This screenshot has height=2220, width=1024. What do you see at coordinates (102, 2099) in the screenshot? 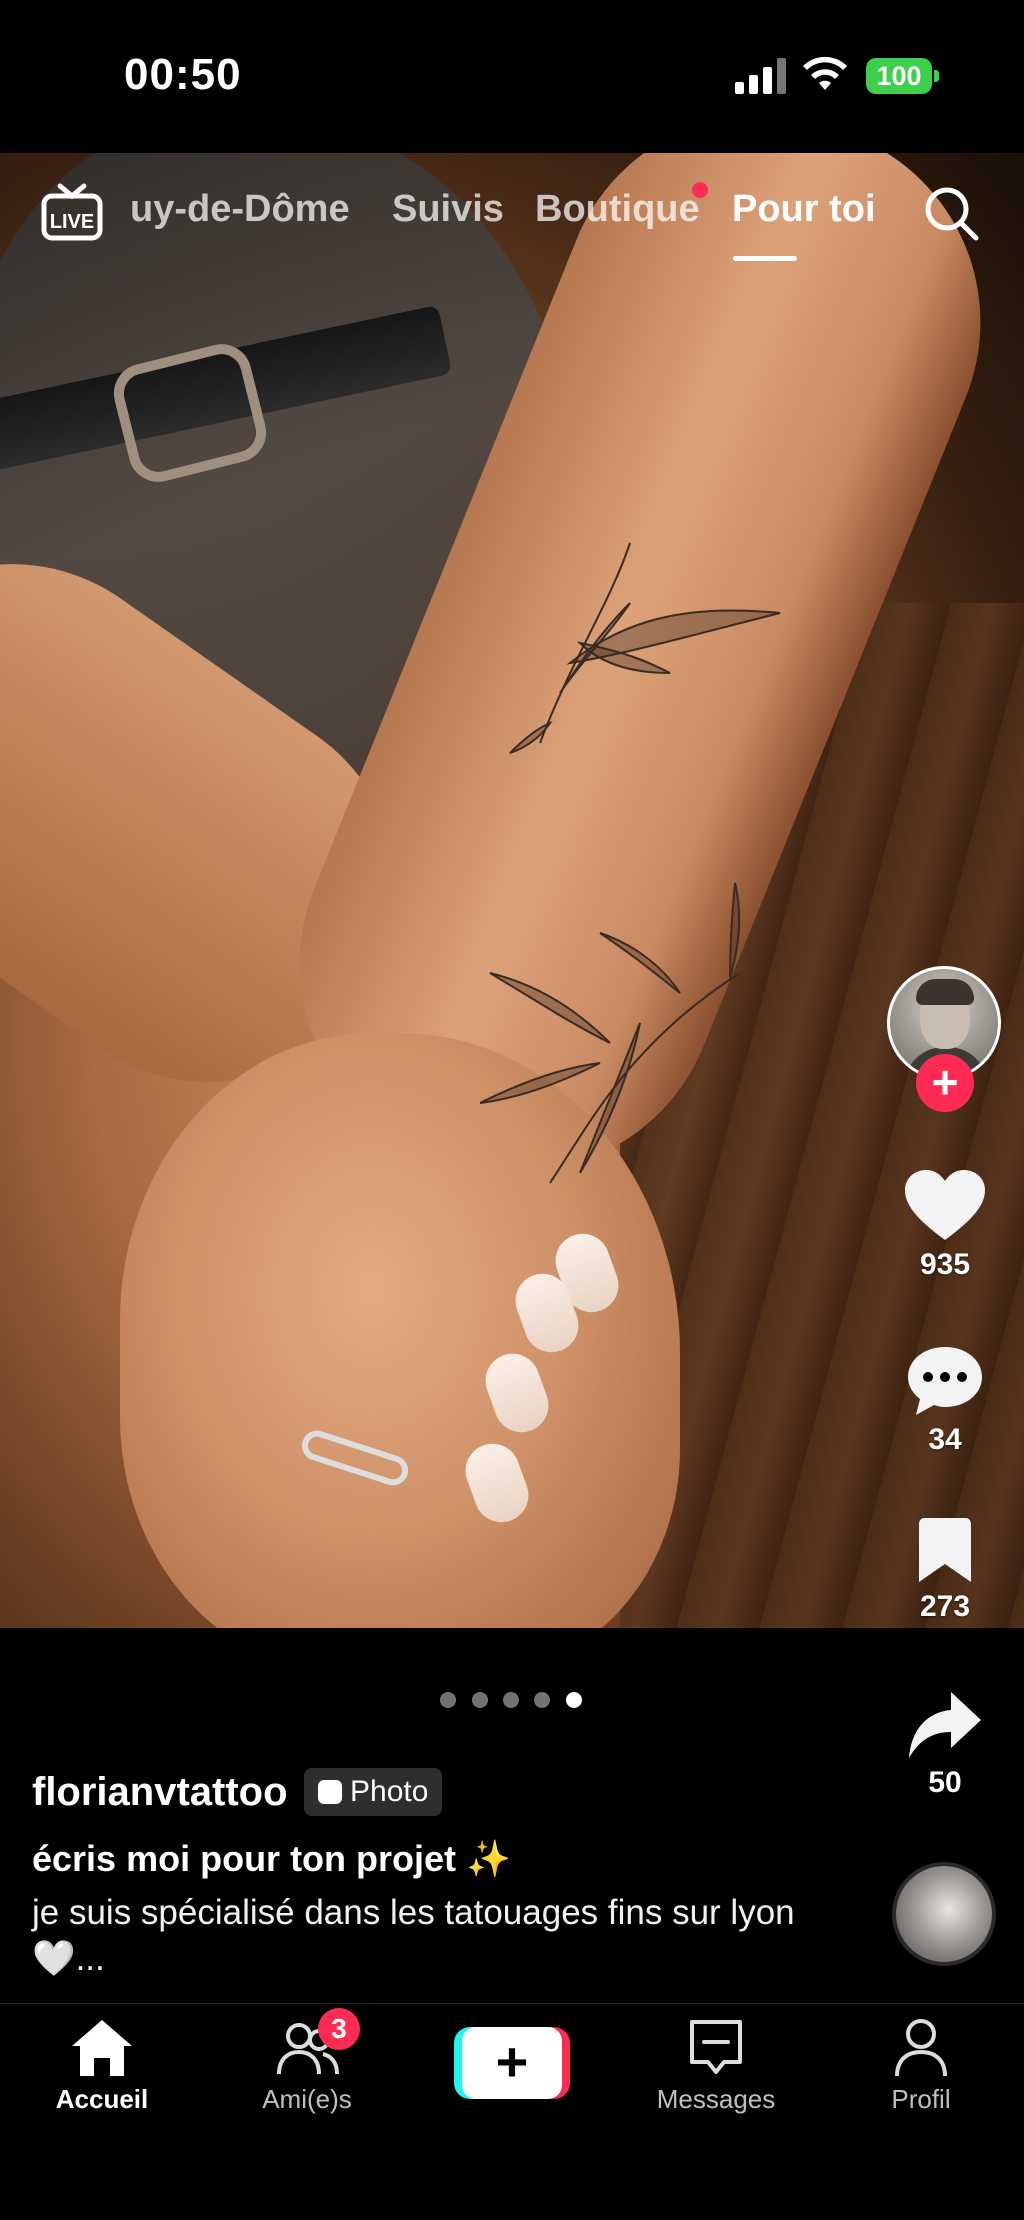
I see `nav-home-label: Accueil` at bounding box center [102, 2099].